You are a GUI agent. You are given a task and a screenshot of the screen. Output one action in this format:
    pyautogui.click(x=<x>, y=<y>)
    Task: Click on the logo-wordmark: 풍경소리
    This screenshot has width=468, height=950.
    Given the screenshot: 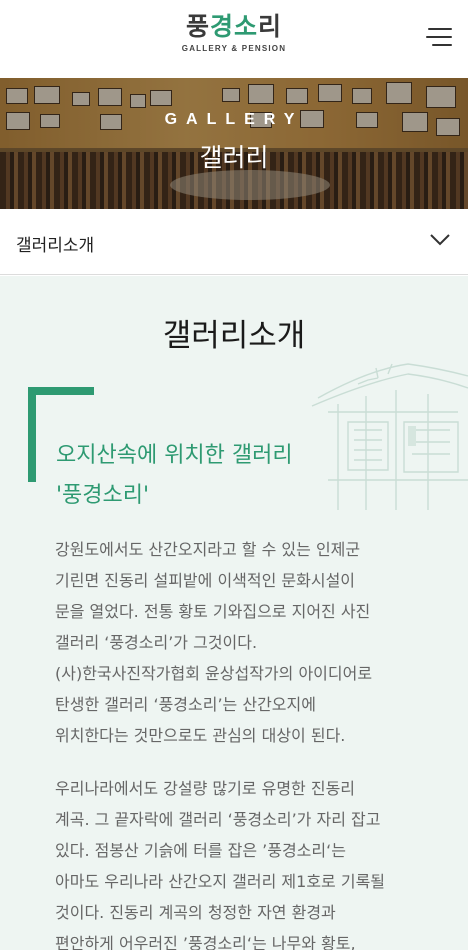 What is the action you would take?
    pyautogui.click(x=234, y=26)
    